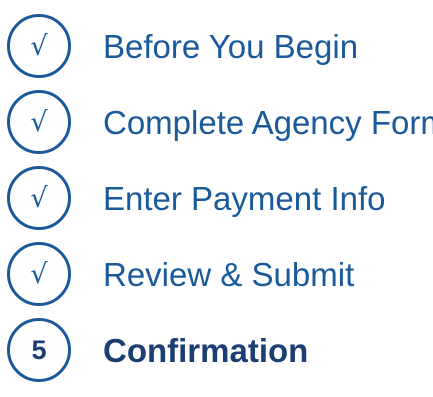 Image resolution: width=433 pixels, height=397 pixels. I want to click on step-confirmation: 5 Confirmation, so click(157, 350).